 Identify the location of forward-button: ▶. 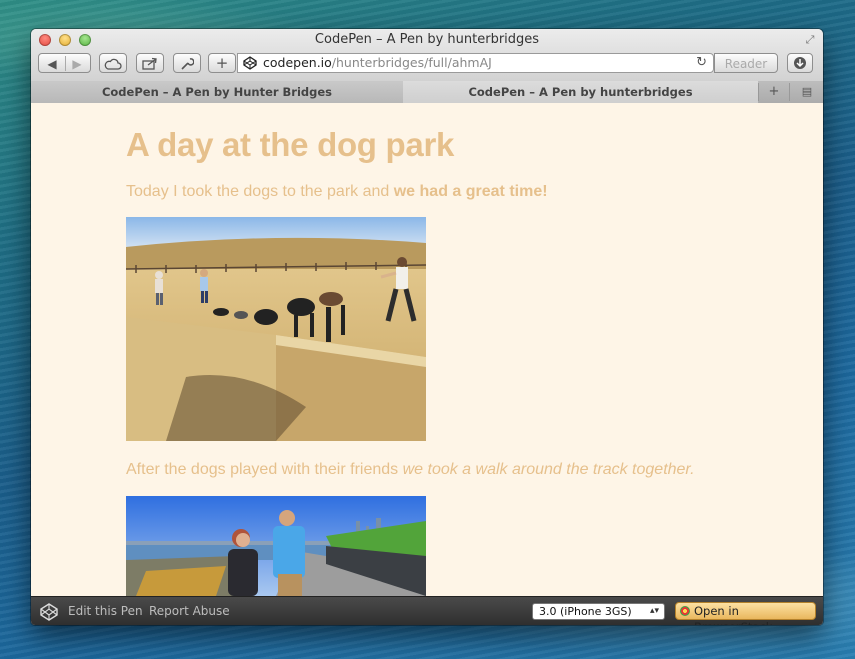
(77, 64).